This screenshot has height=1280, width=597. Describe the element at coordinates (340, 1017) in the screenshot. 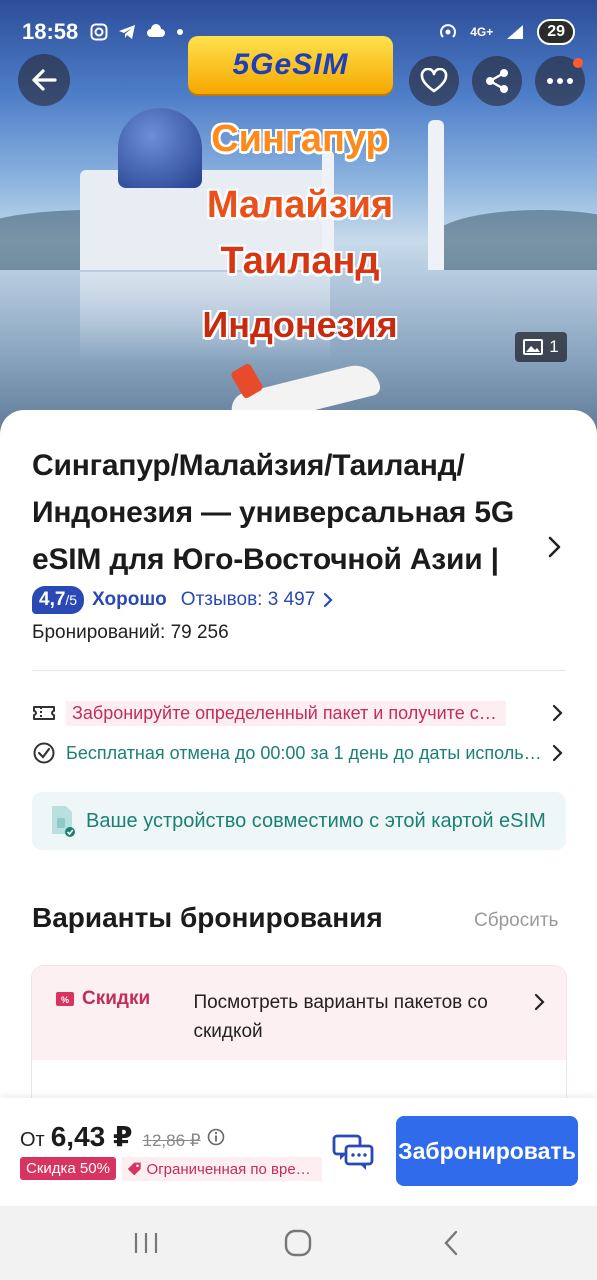

I see `discount-desc: Посмотреть варианты пакетов со скидкой` at that location.